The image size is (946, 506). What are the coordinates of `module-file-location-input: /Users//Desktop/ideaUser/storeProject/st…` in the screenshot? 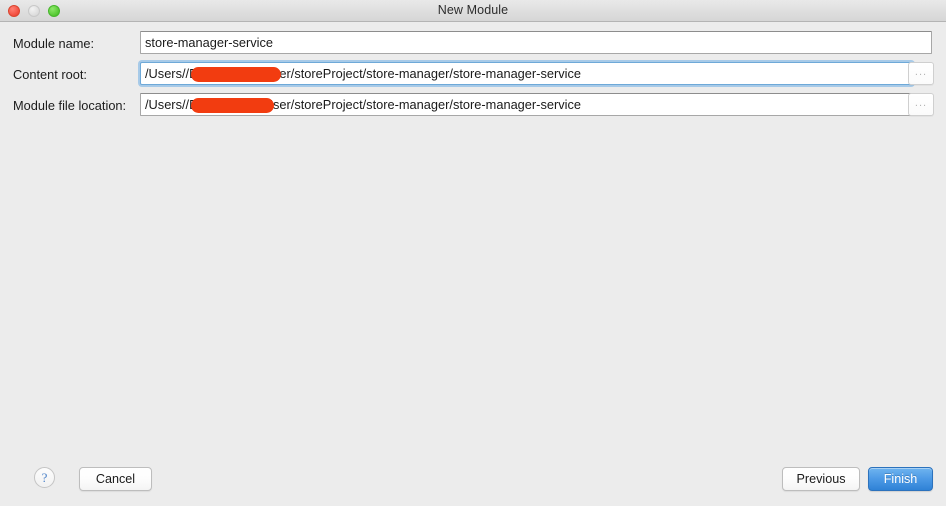 It's located at (526, 104).